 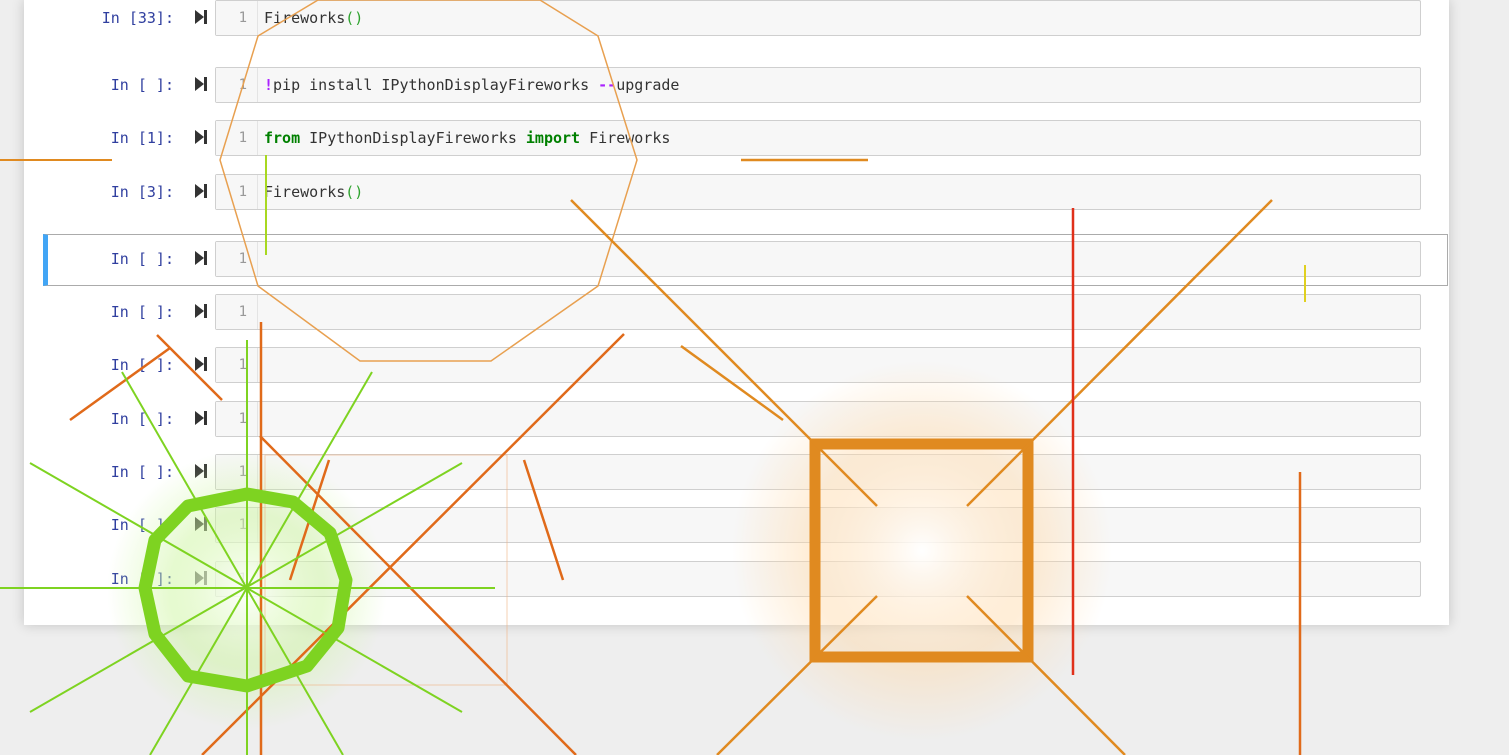 I want to click on code-cell: In [33]: 1 Fireworks(), so click(x=736, y=19).